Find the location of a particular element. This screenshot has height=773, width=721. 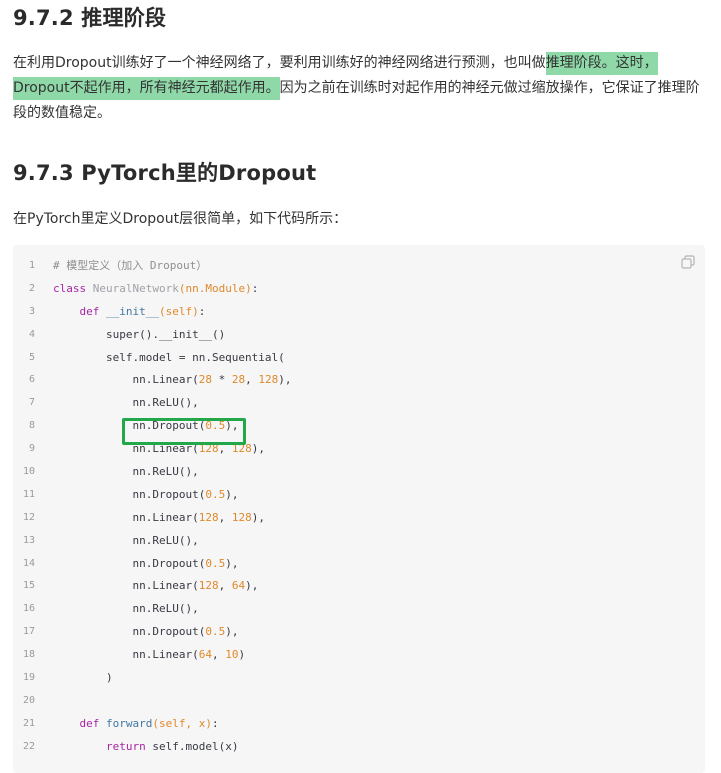

line-number: 4 is located at coordinates (31, 334).